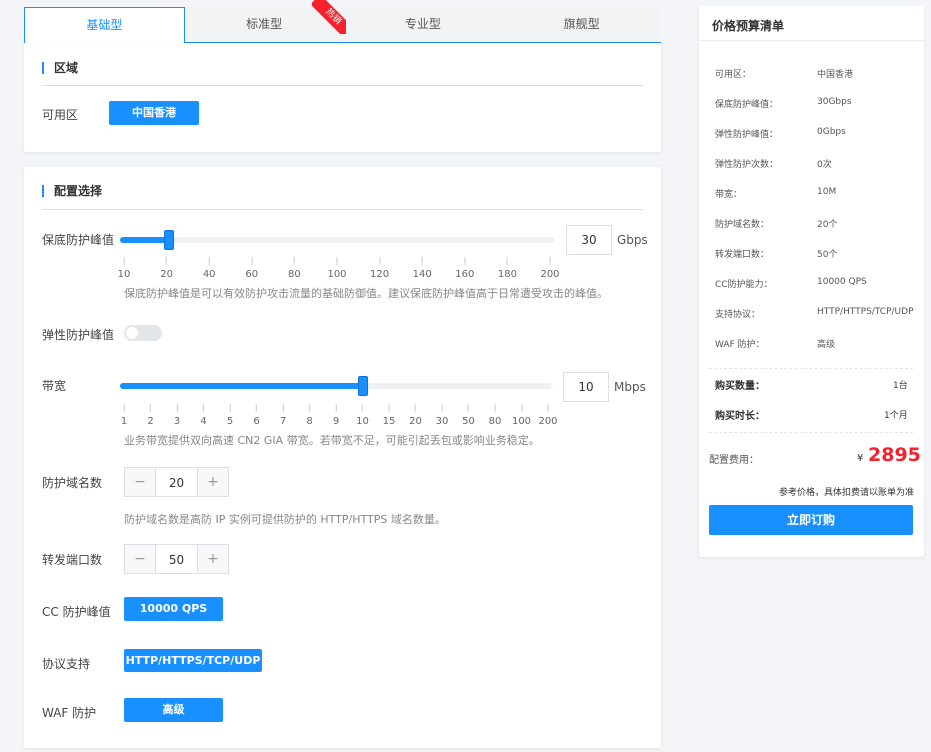 The height and width of the screenshot is (752, 931). What do you see at coordinates (811, 520) in the screenshot?
I see `buy-now-button: 立即订购` at bounding box center [811, 520].